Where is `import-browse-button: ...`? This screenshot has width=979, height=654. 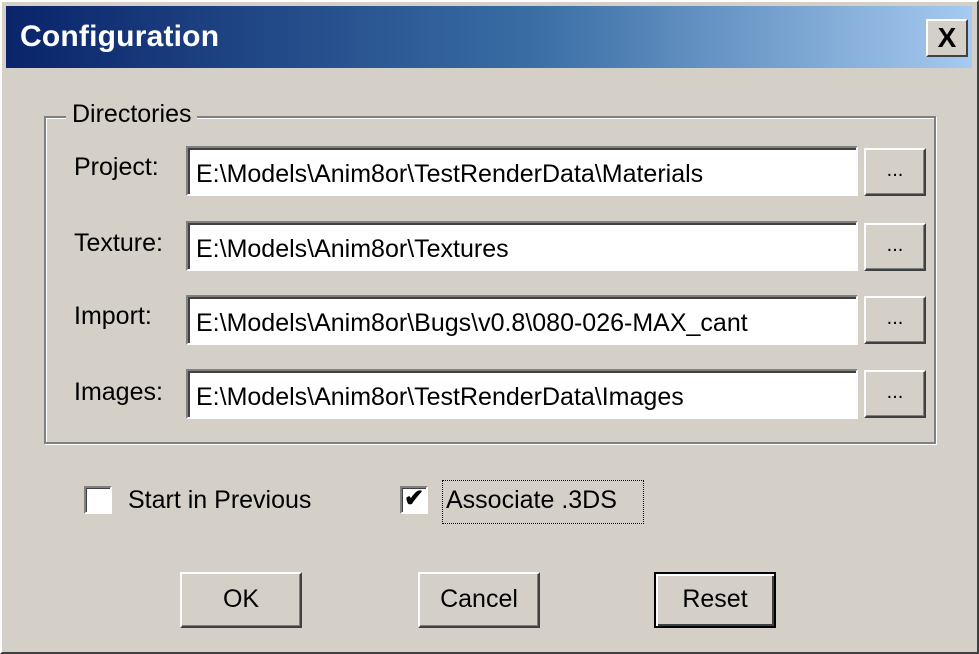
import-browse-button: ... is located at coordinates (895, 320).